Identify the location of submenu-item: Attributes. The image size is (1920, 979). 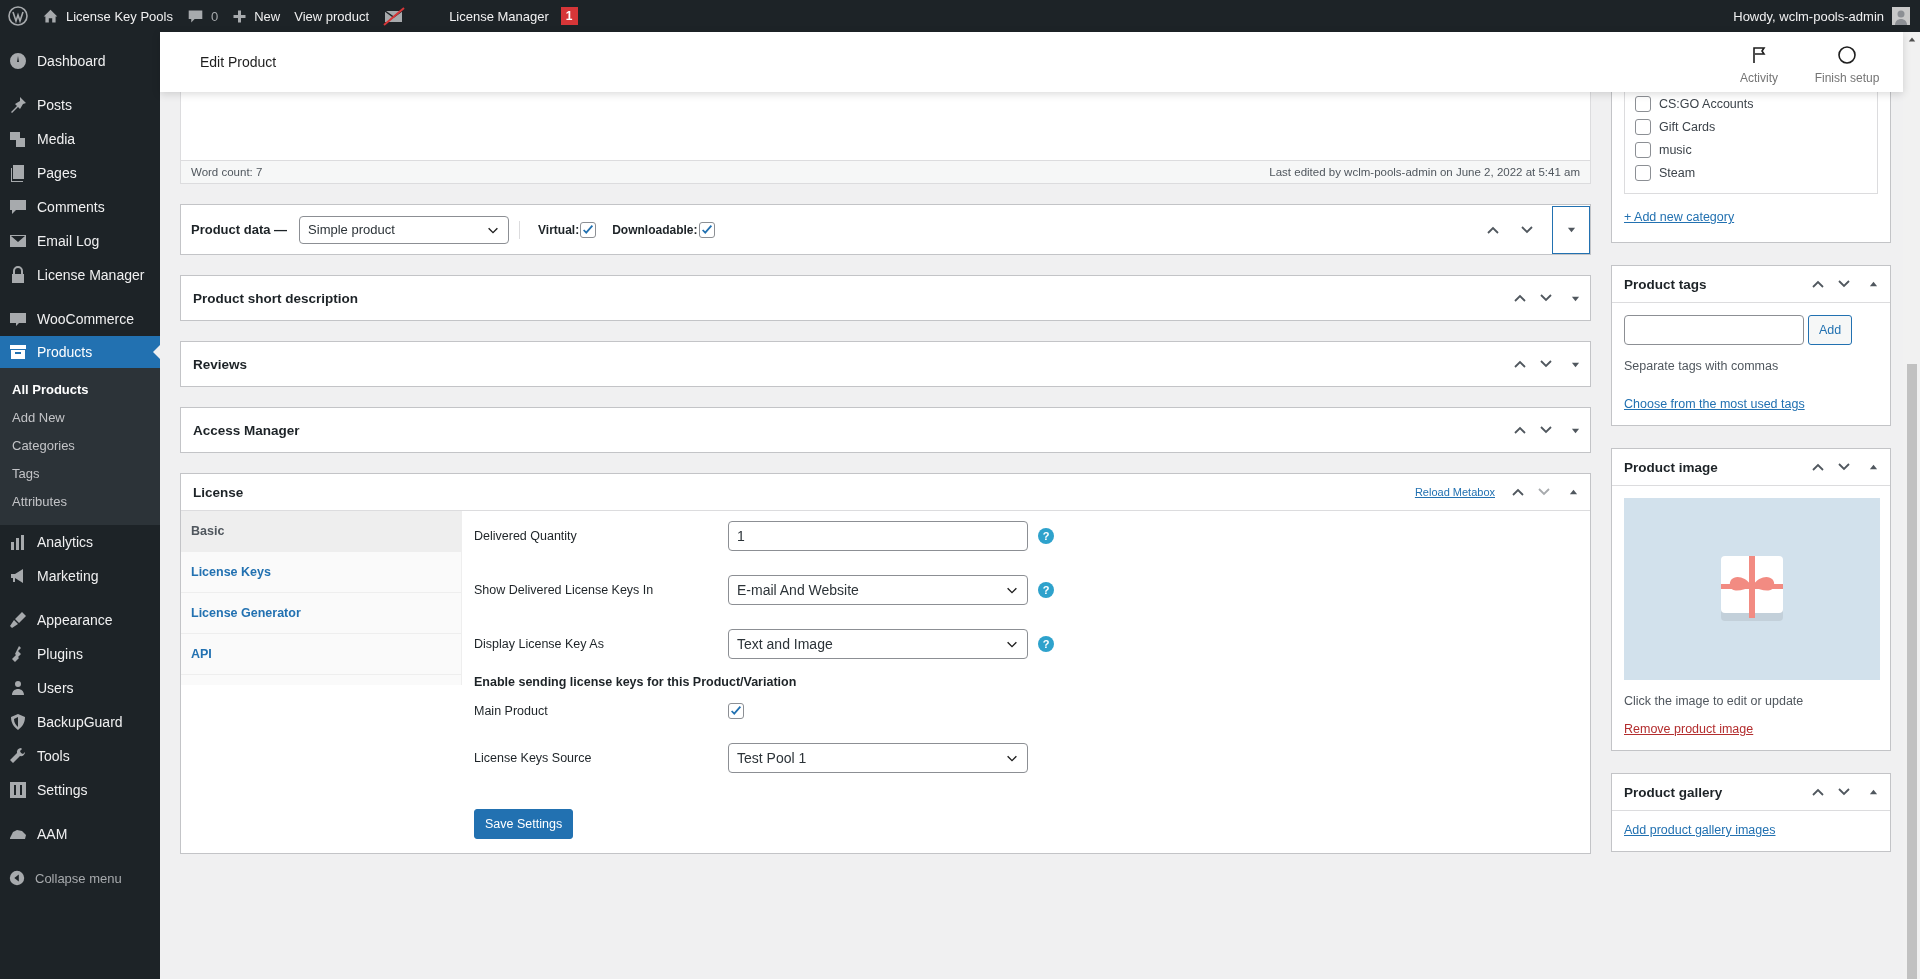
(80, 501).